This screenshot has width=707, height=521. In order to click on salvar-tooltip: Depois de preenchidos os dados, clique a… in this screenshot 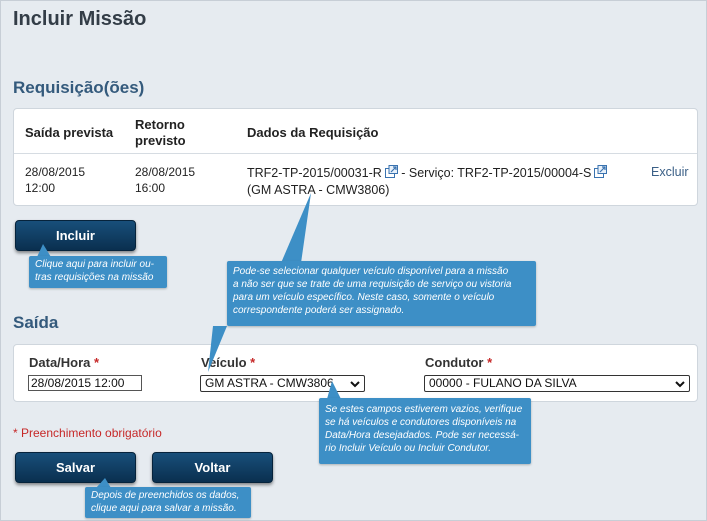, I will do `click(168, 502)`.